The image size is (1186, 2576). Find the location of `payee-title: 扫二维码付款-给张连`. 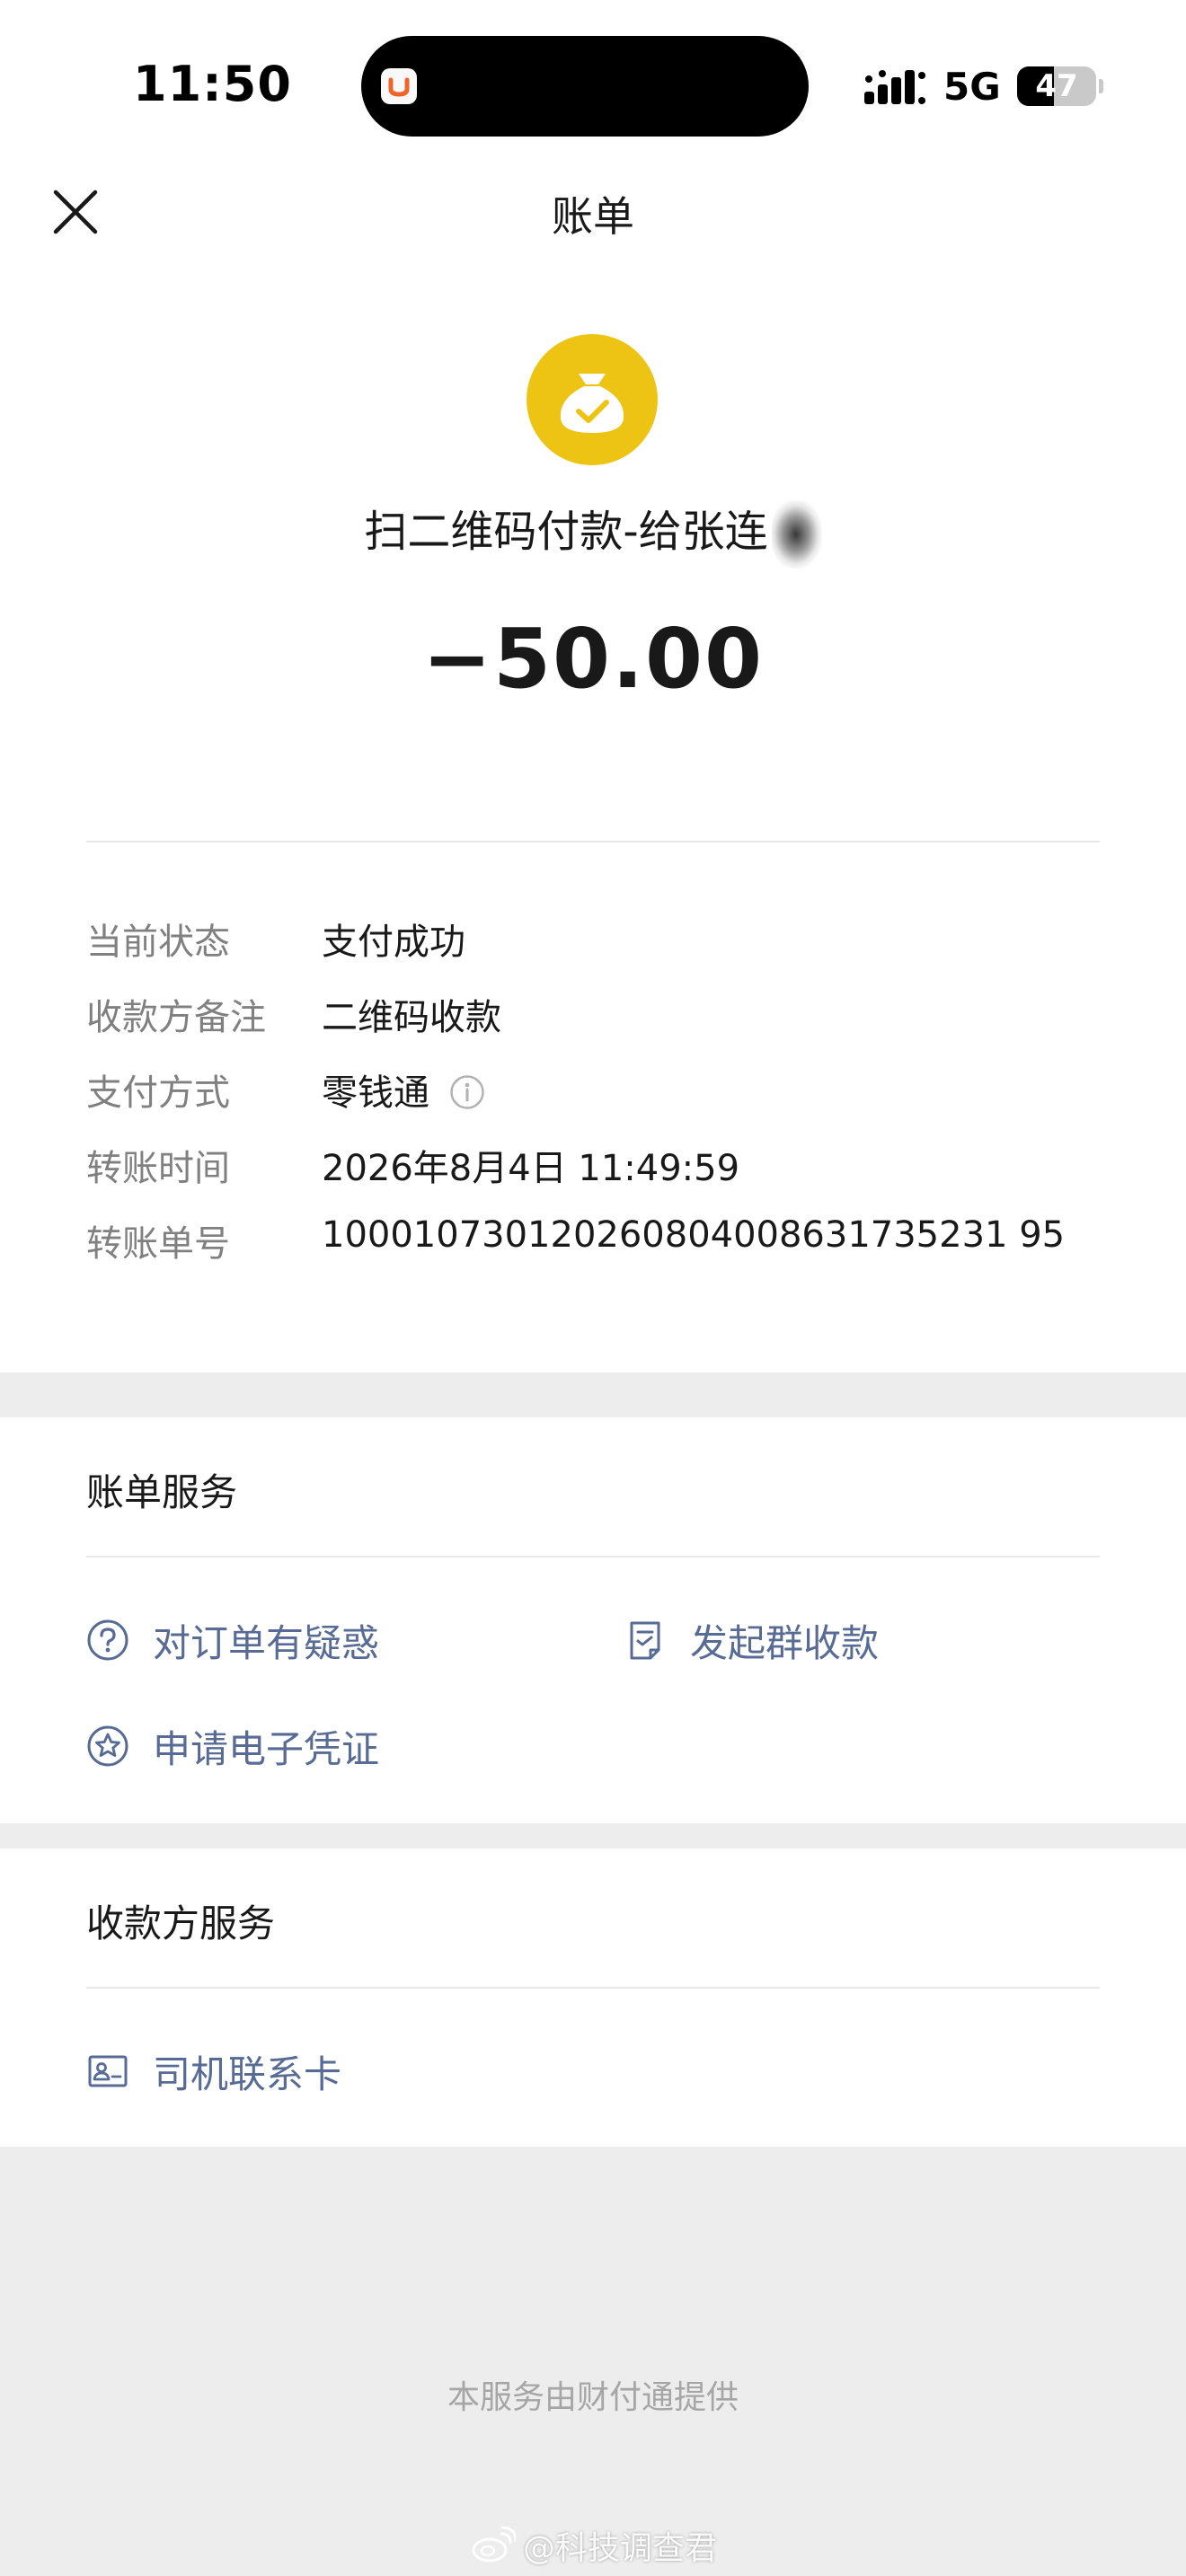

payee-title: 扫二维码付款-给张连 is located at coordinates (593, 532).